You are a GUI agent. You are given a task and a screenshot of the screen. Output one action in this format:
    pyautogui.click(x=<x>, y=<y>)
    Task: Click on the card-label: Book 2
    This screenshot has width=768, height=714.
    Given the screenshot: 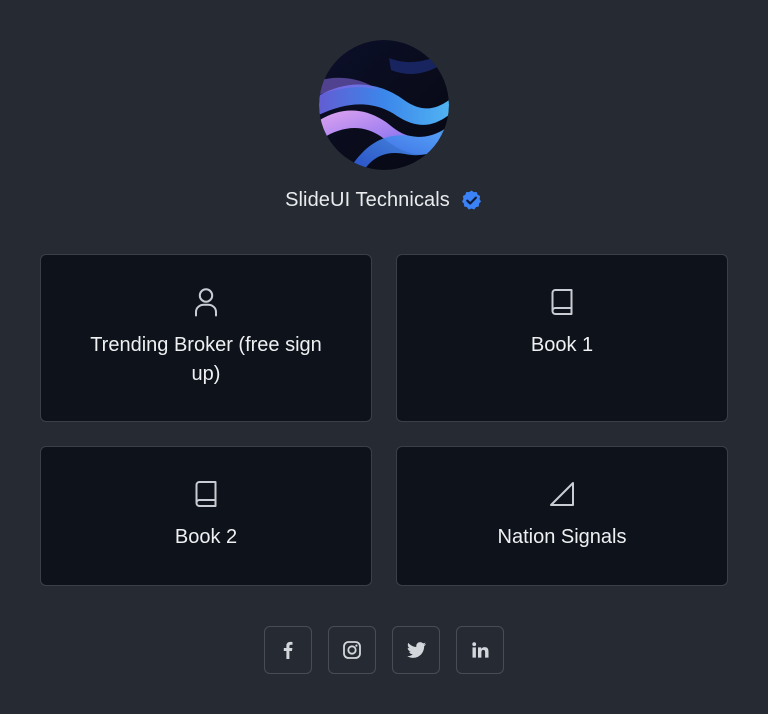 What is the action you would take?
    pyautogui.click(x=206, y=537)
    